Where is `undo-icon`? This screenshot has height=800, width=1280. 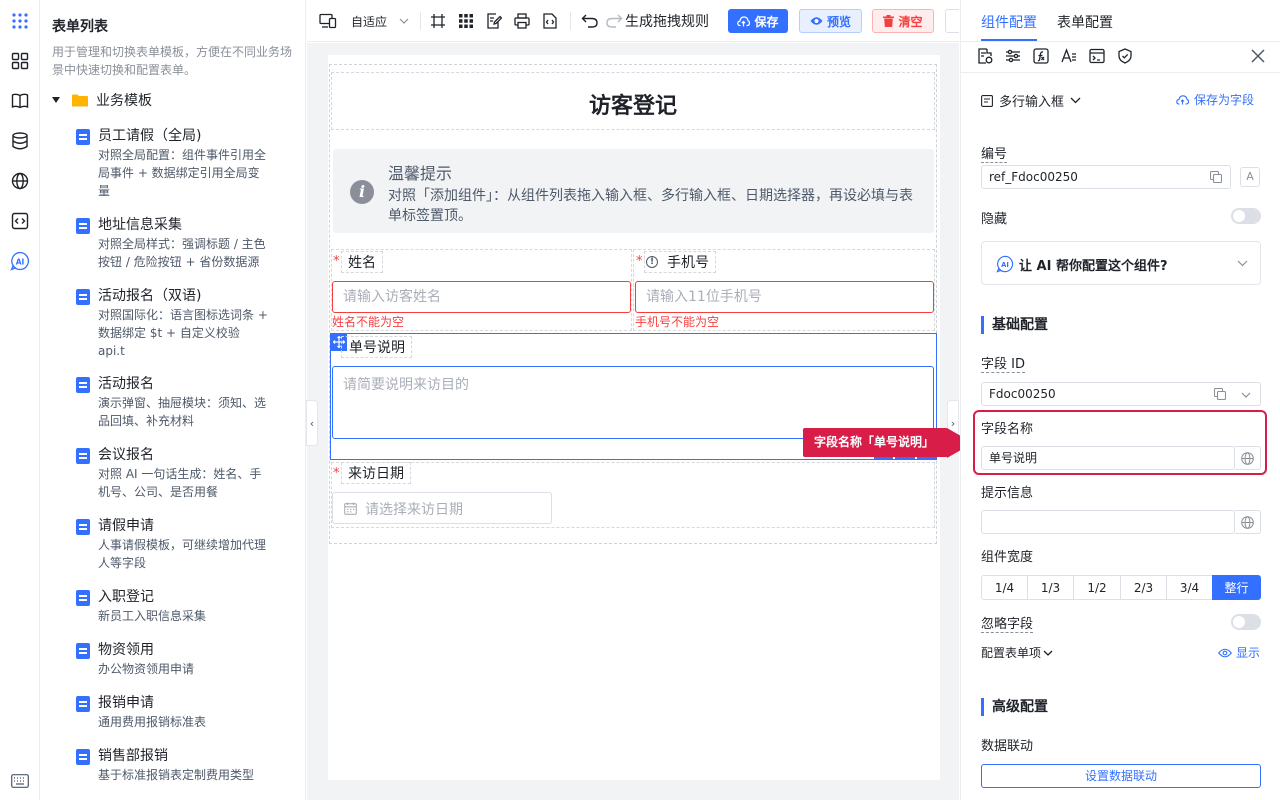
undo-icon is located at coordinates (590, 21).